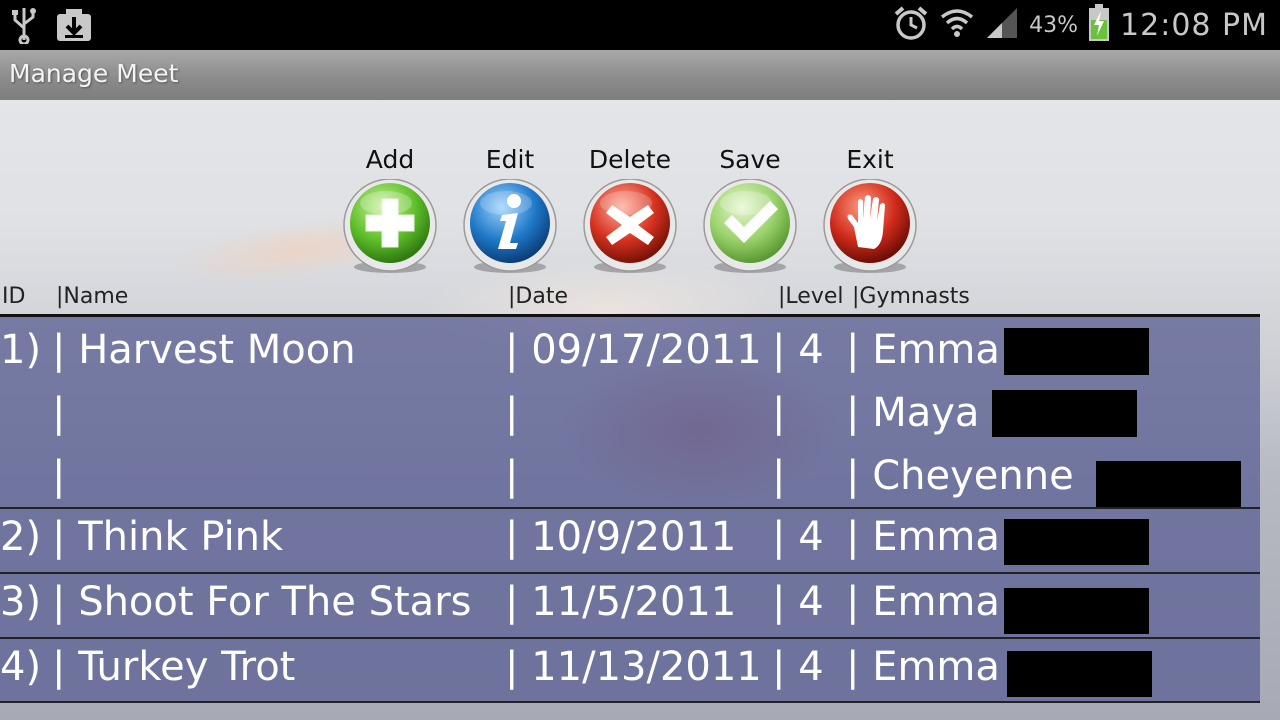 This screenshot has width=1280, height=720. What do you see at coordinates (960, 476) in the screenshot?
I see `cell-gymnast: | Cheyenne` at bounding box center [960, 476].